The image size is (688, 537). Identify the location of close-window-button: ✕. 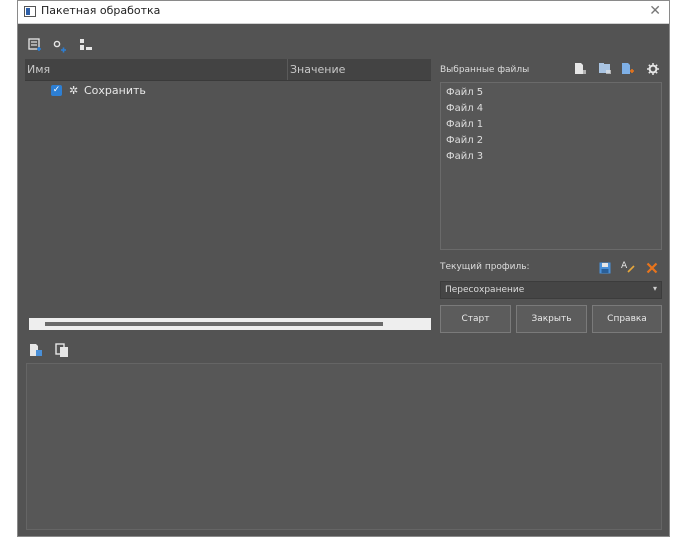
(655, 11).